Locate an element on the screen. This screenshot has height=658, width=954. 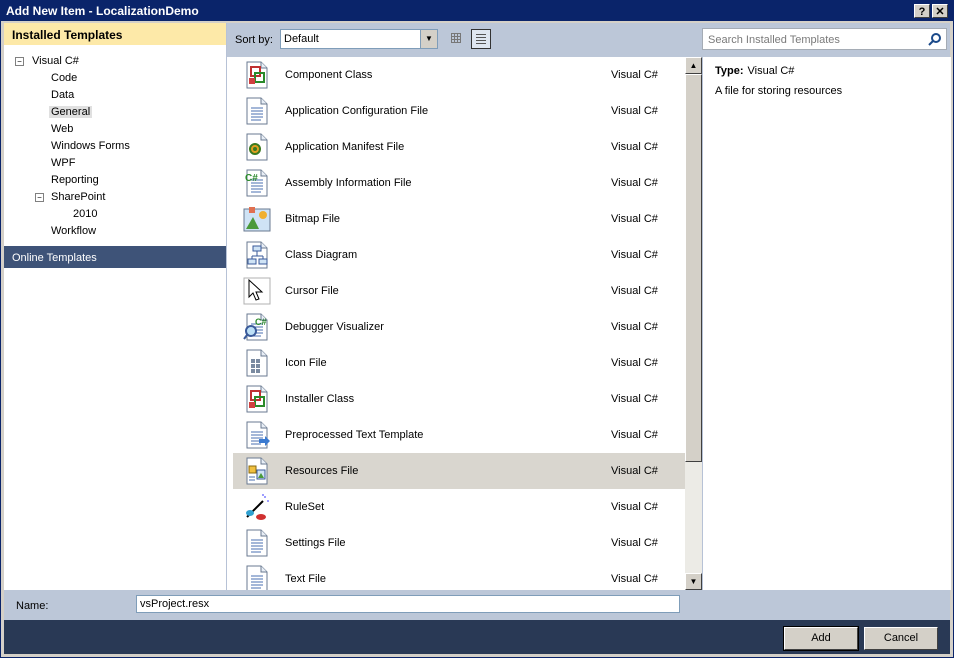
tree-item: Workflow is located at coordinates (73, 231).